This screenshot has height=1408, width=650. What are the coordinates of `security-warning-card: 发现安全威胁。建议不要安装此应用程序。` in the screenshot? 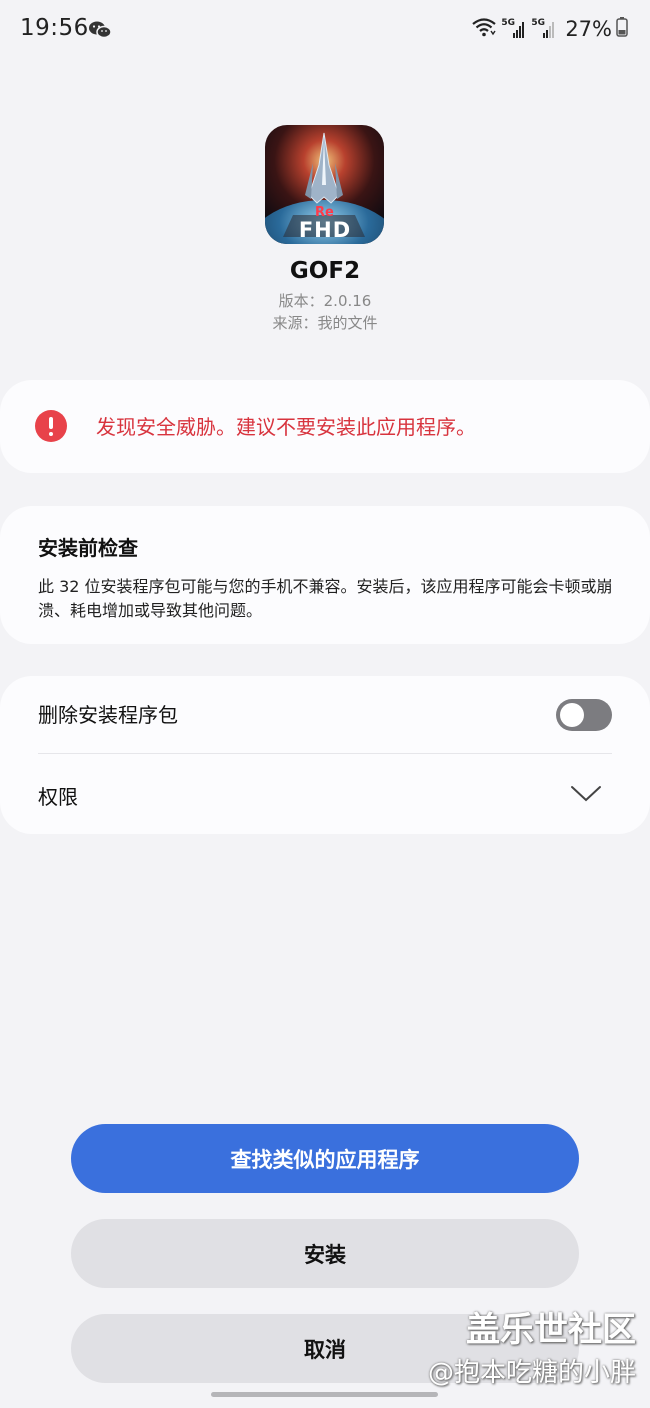 It's located at (325, 426).